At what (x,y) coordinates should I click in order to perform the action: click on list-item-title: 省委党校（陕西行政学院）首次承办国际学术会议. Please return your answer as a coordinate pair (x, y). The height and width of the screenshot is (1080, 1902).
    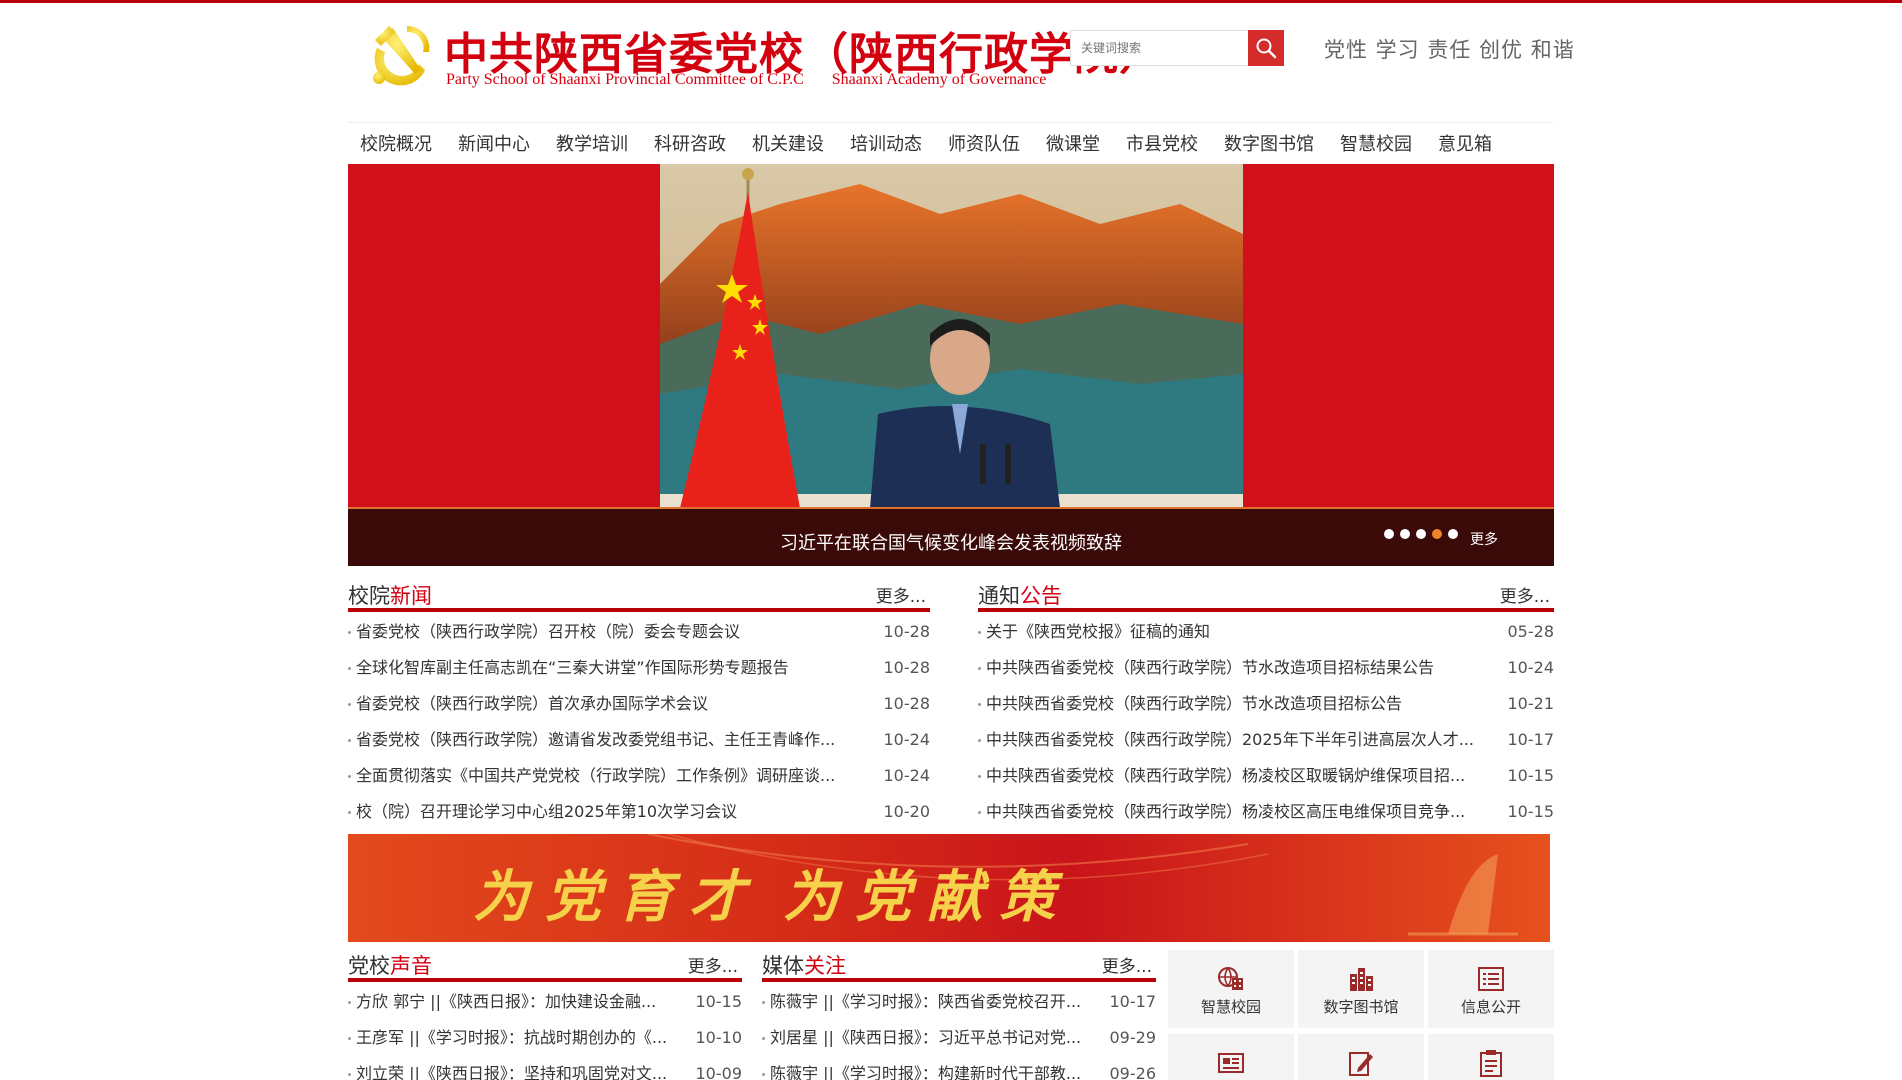
    Looking at the image, I should click on (532, 704).